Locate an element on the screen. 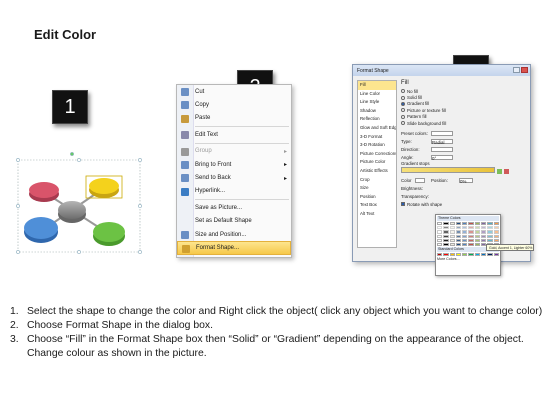 The height and width of the screenshot is (420, 560). category-item: Shadow is located at coordinates (377, 111).